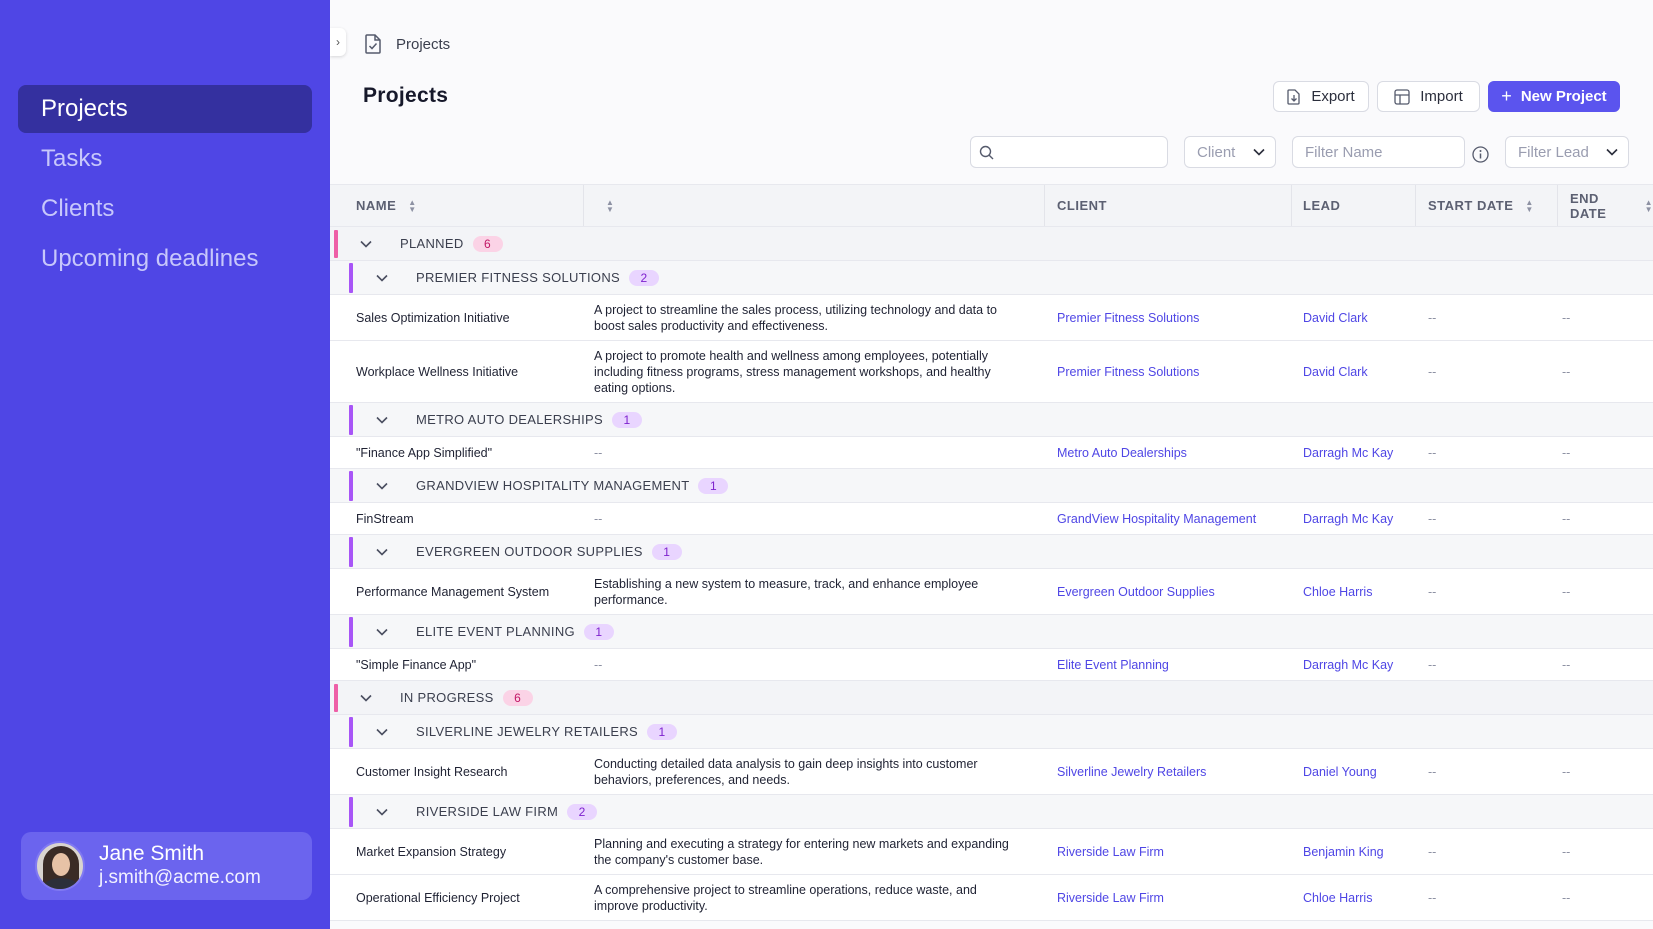  Describe the element at coordinates (991, 732) in the screenshot. I see `client-group-row: SILVERLINE JEWELRY RETAILERS 1` at that location.